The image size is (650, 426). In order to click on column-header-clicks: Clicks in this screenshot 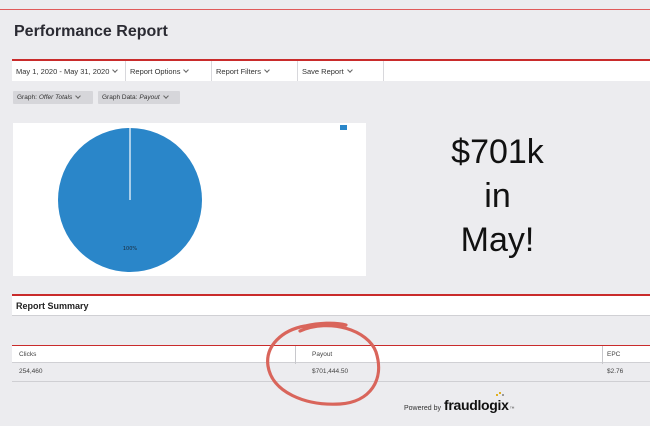, I will do `click(27, 354)`.